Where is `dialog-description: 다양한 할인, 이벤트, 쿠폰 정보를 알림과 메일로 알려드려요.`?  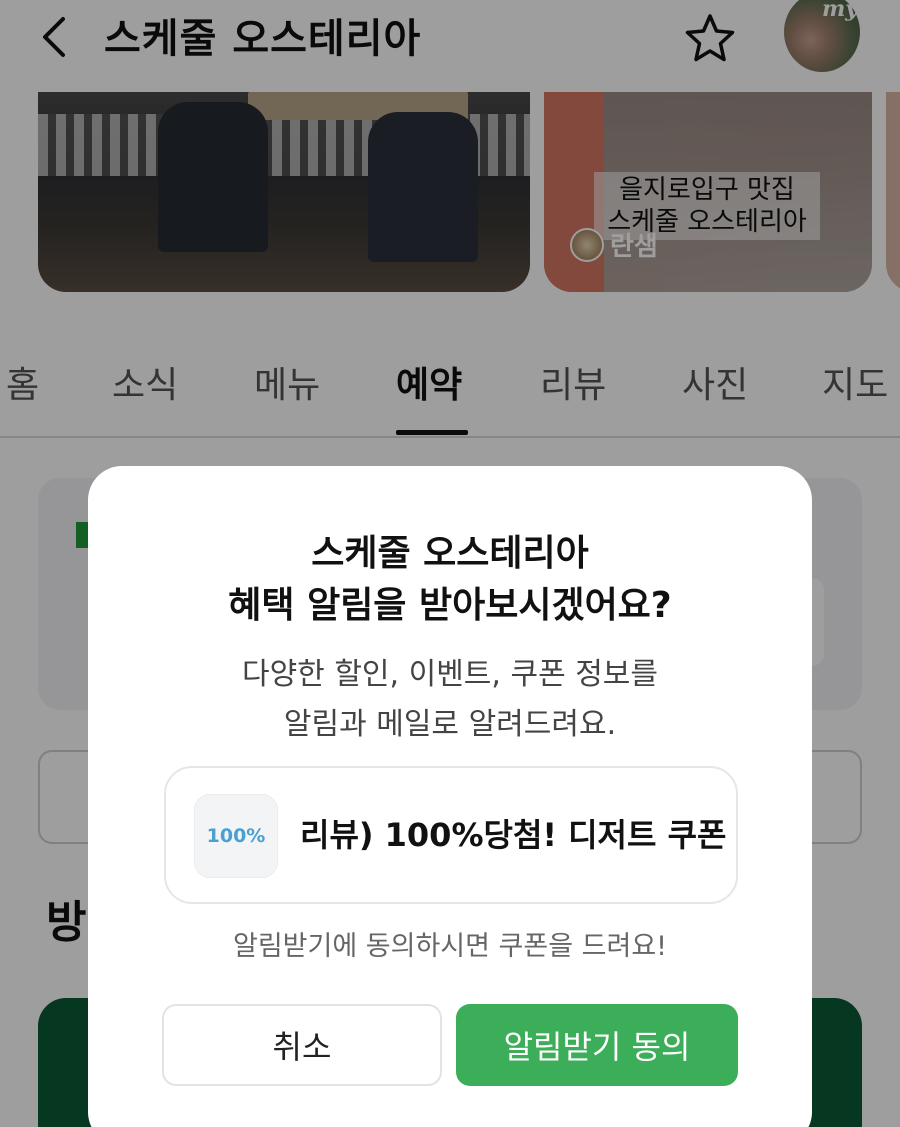
dialog-description: 다양한 할인, 이벤트, 쿠폰 정보를 알림과 메일로 알려드려요. is located at coordinates (450, 700).